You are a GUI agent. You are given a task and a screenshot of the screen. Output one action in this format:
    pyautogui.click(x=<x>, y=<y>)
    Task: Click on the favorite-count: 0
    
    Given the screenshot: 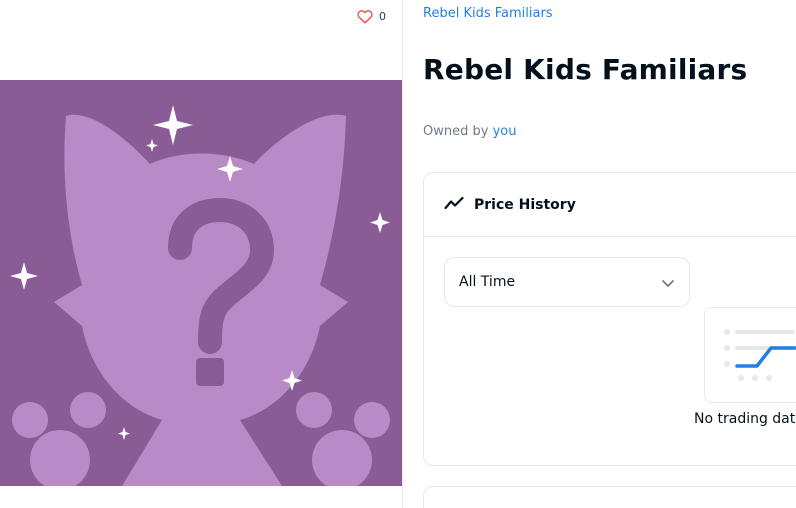 What is the action you would take?
    pyautogui.click(x=382, y=16)
    